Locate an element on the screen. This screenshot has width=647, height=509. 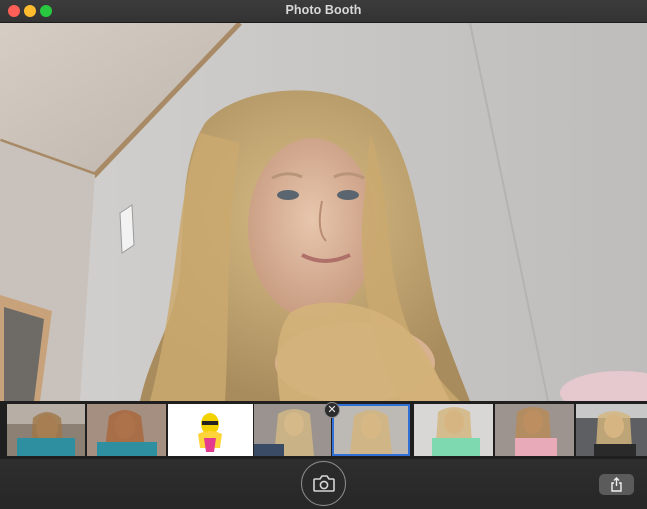
take-photo-button is located at coordinates (323, 483).